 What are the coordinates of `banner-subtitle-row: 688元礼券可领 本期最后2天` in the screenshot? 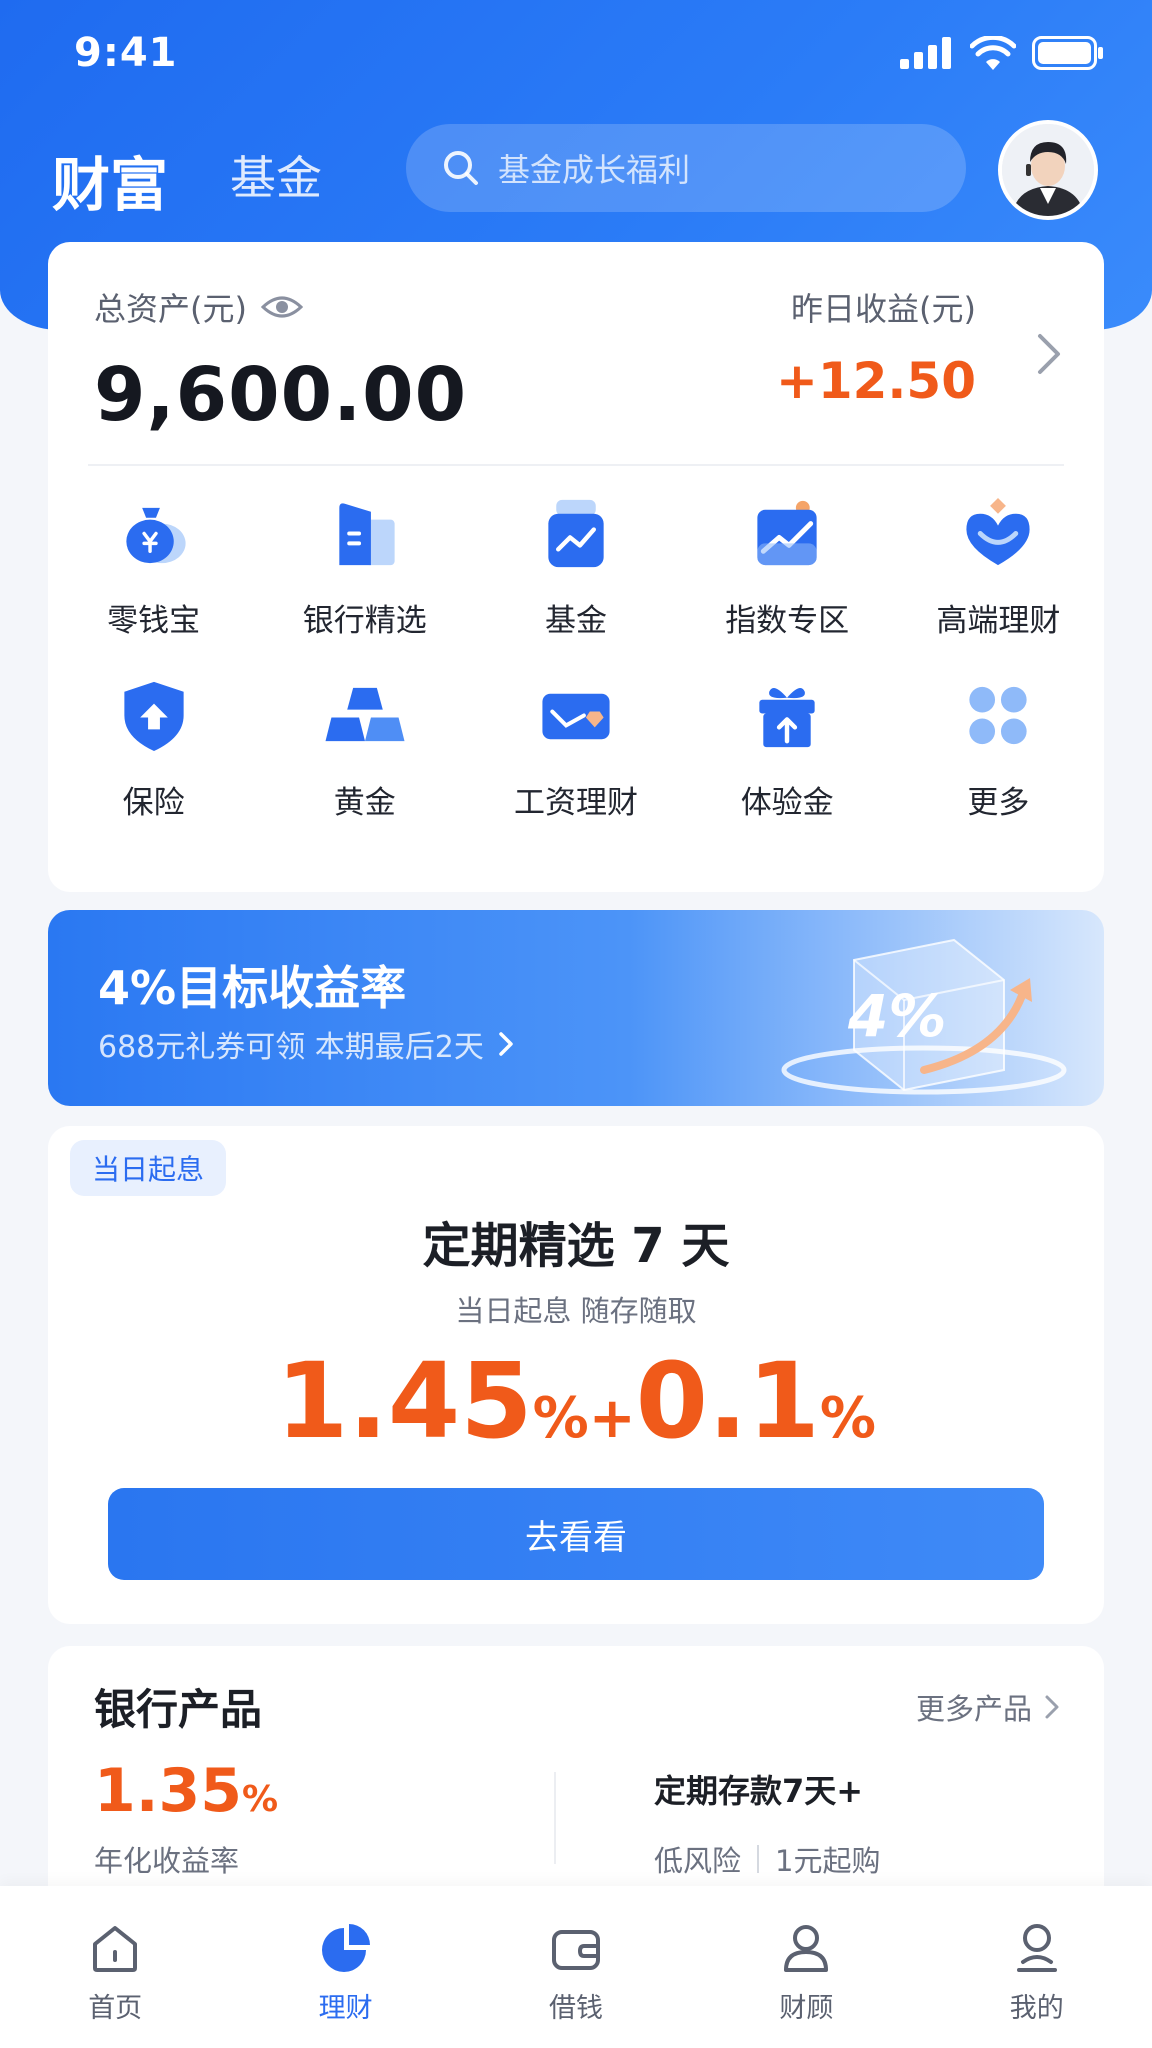 It's located at (306, 1044).